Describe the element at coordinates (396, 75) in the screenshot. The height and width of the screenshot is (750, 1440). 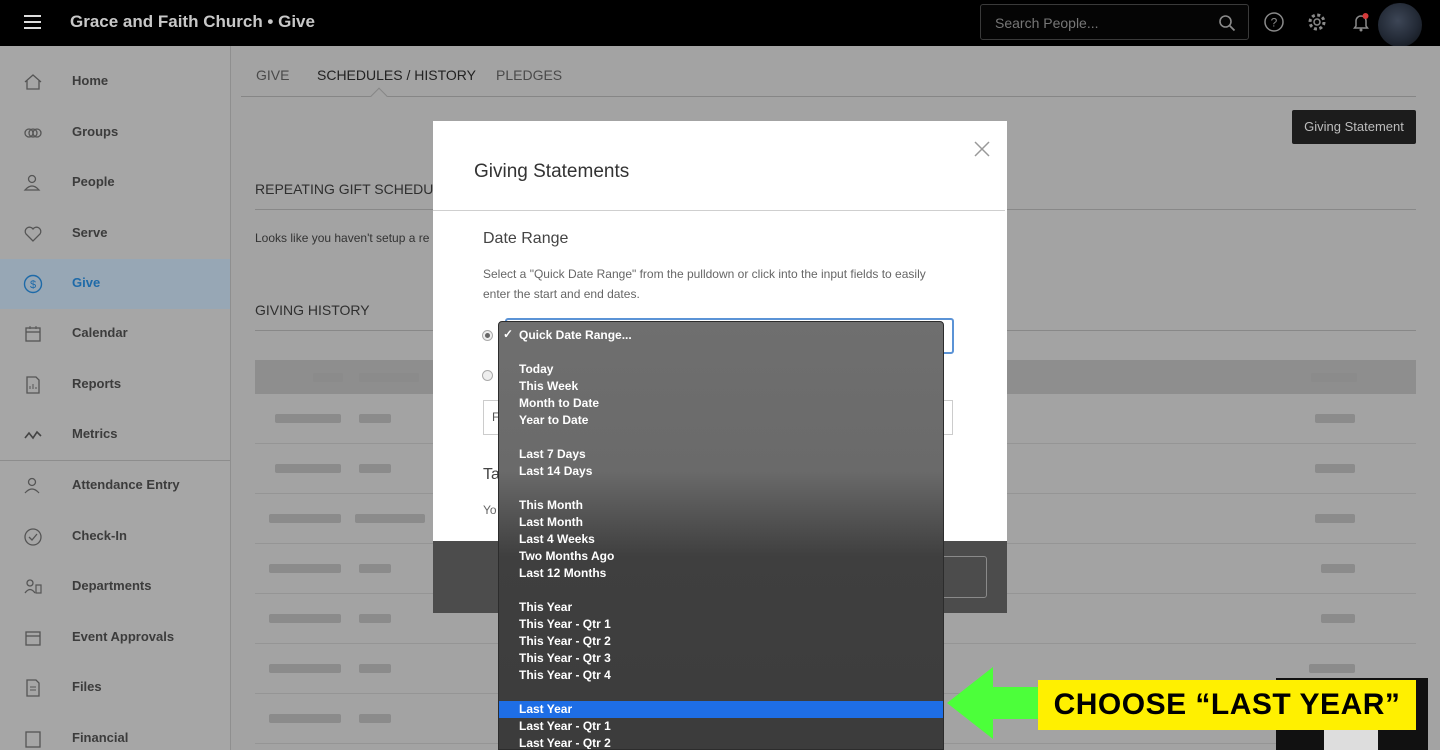
I see `tab-schedules-history: SCHEDULES / HISTORY` at that location.